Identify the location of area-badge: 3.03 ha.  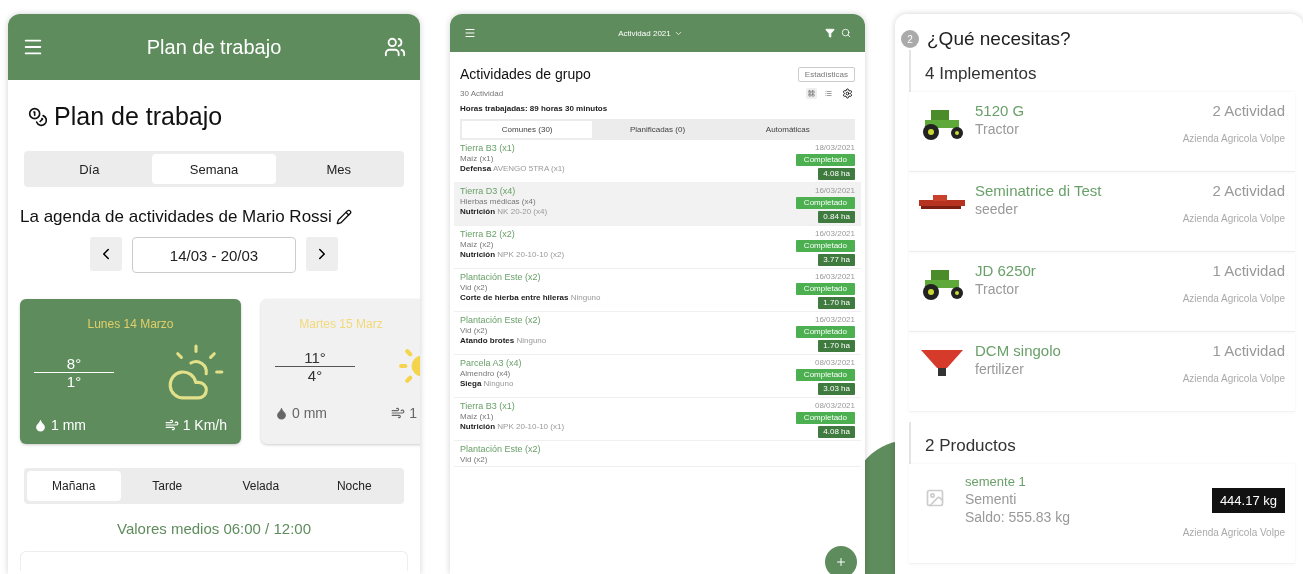
(836, 389).